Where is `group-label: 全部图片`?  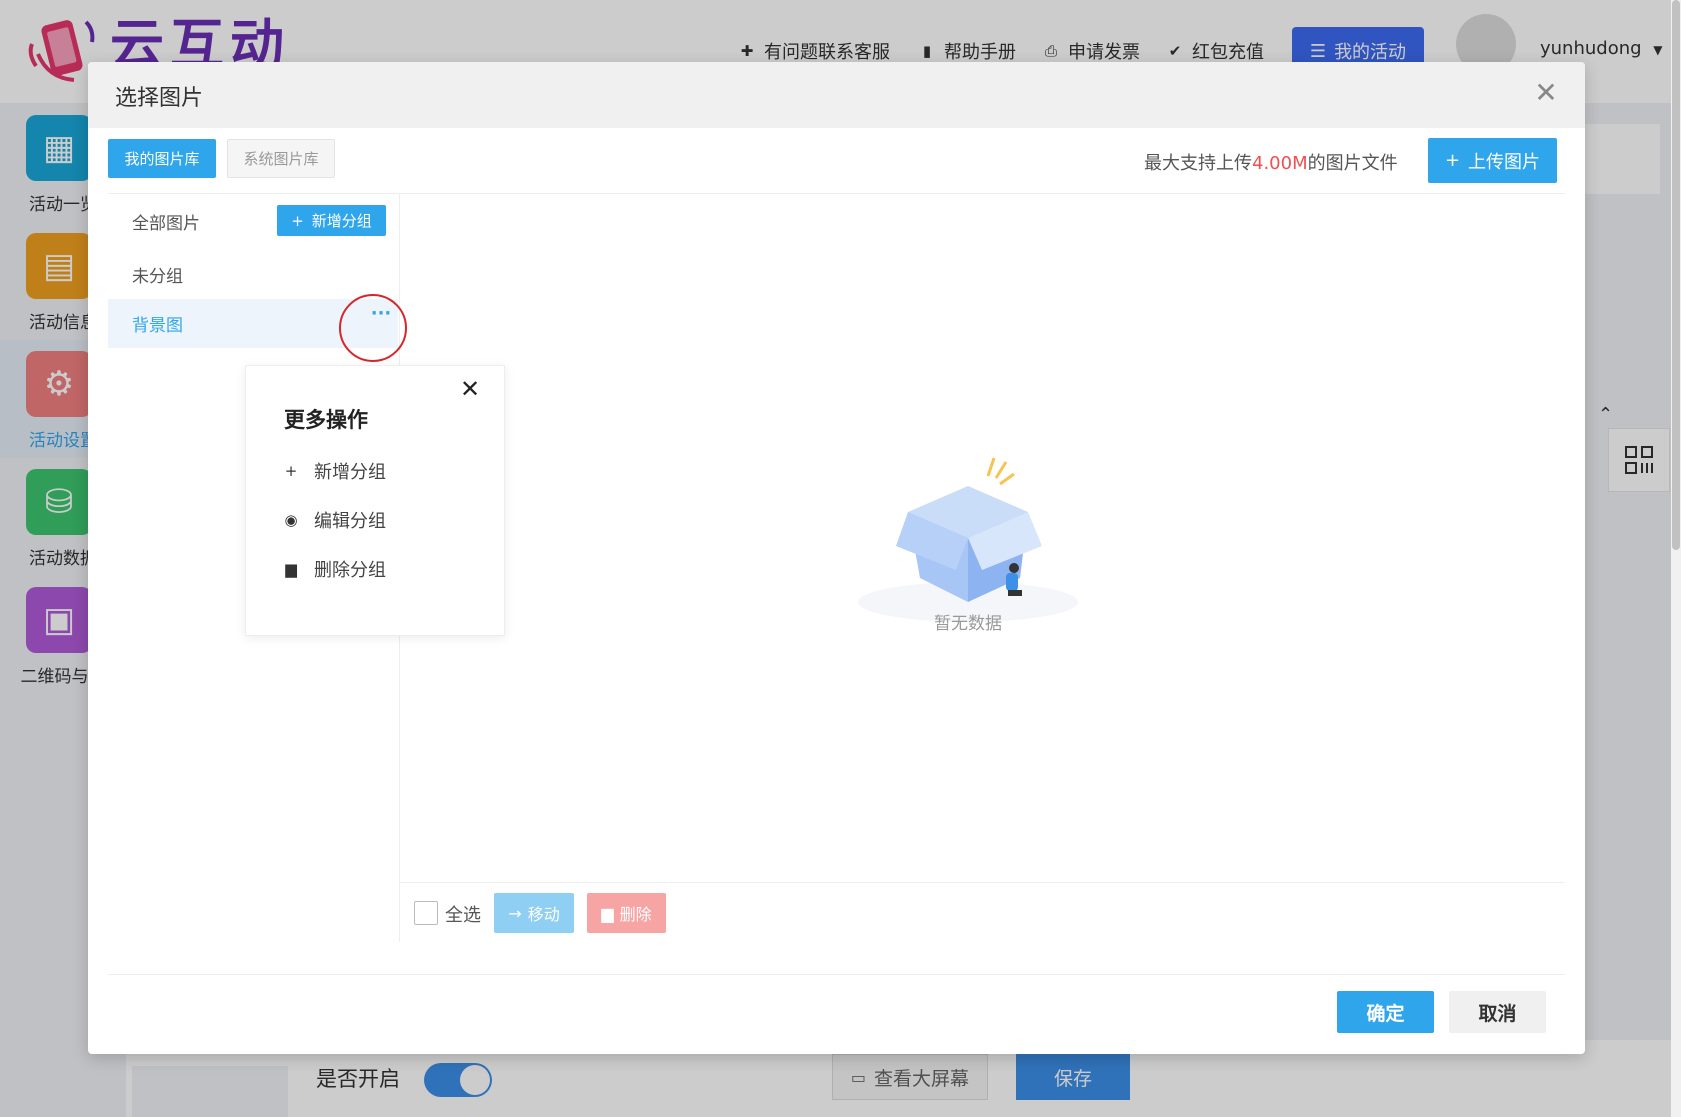
group-label: 全部图片 is located at coordinates (166, 224).